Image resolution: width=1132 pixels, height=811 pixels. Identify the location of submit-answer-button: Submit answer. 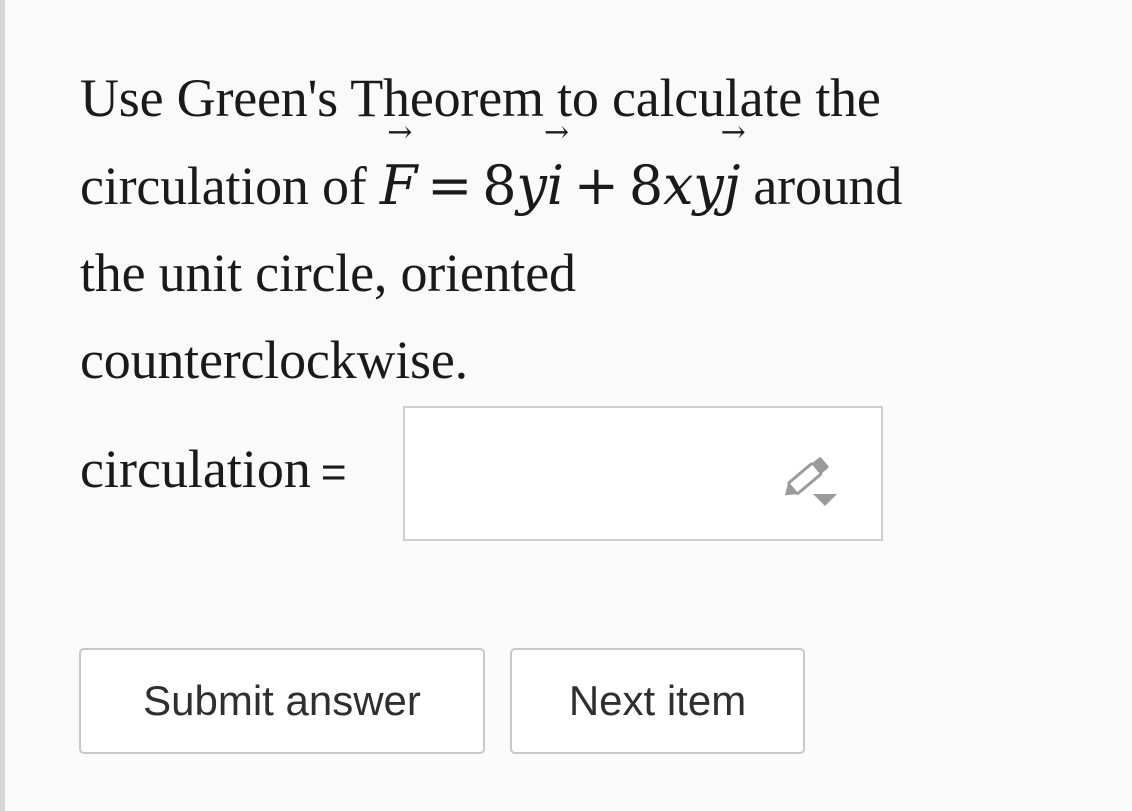
(282, 701).